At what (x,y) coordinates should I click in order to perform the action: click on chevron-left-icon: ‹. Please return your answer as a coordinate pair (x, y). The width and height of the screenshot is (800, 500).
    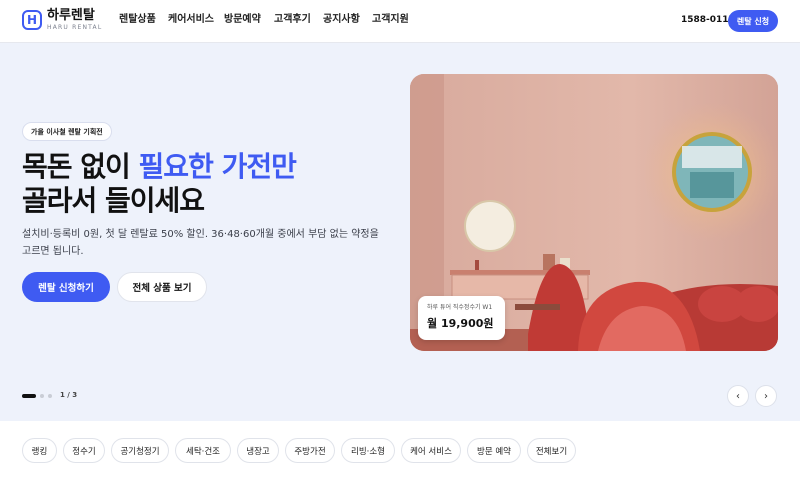
    Looking at the image, I should click on (738, 396).